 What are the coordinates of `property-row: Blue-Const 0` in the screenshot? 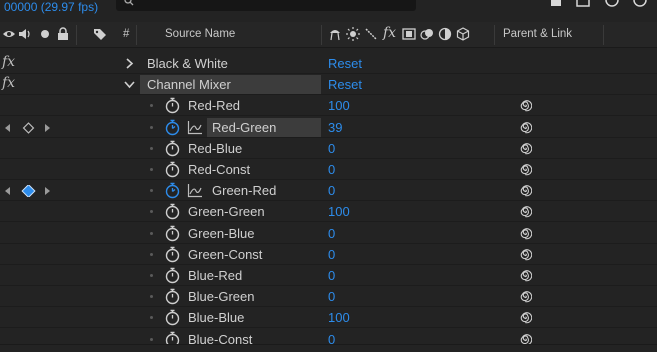 It's located at (328, 336).